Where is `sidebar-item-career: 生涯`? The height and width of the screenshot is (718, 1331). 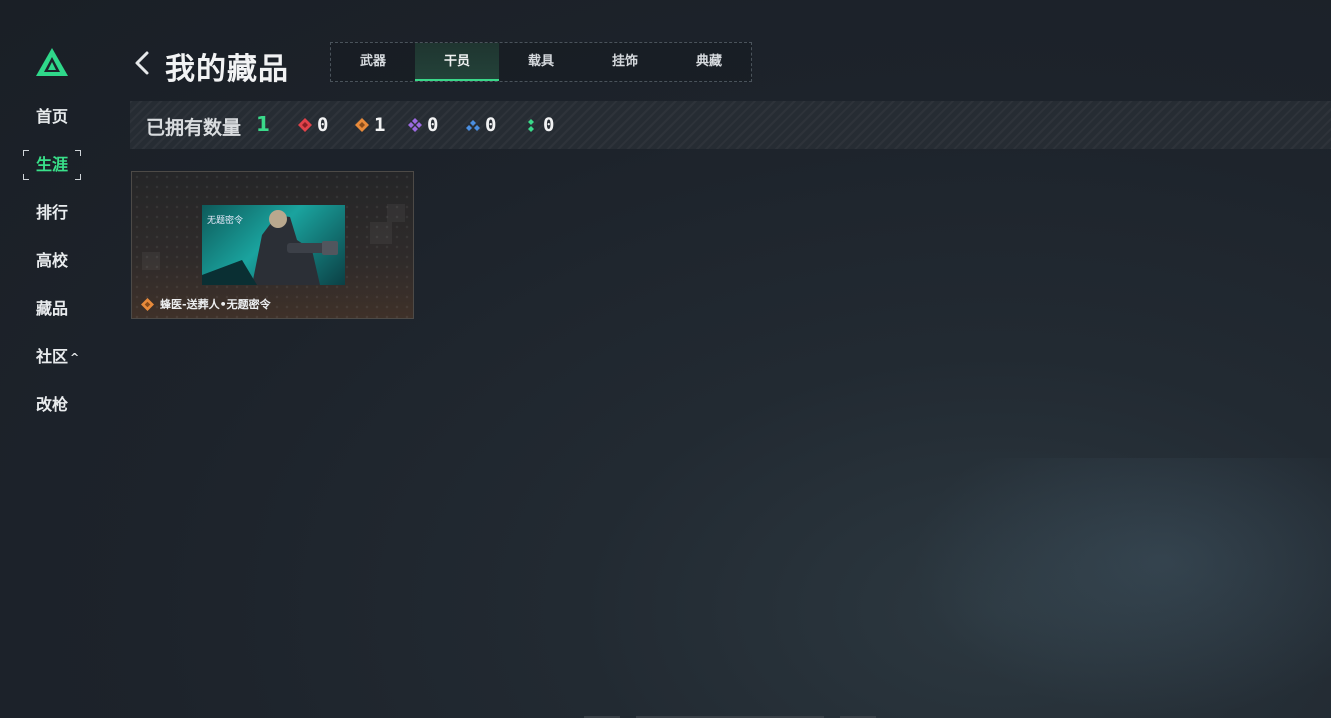
sidebar-item-career: 生涯 is located at coordinates (52, 165).